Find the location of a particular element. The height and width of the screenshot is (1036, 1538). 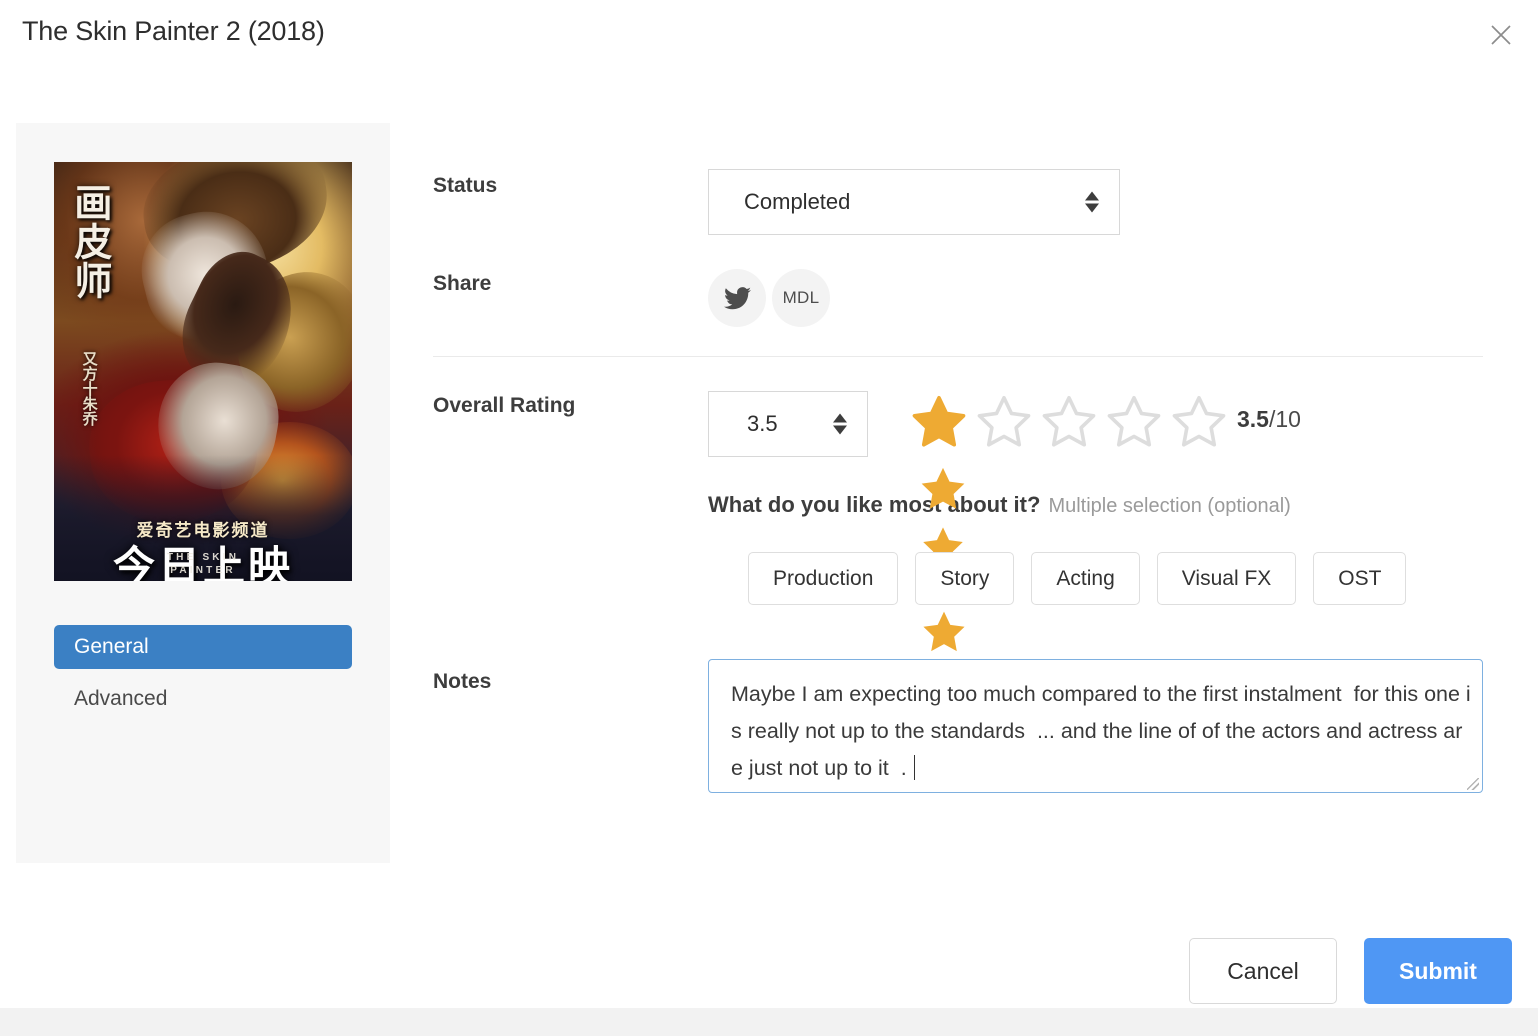

tag-visual-fx: Visual FX is located at coordinates (1226, 578).